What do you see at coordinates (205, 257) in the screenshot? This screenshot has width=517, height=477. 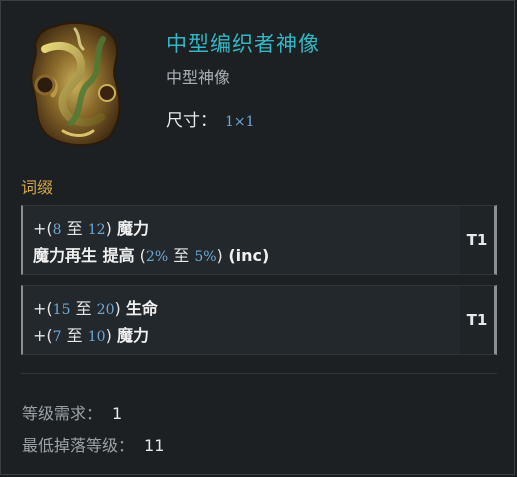 I see `affix-max: 5%` at bounding box center [205, 257].